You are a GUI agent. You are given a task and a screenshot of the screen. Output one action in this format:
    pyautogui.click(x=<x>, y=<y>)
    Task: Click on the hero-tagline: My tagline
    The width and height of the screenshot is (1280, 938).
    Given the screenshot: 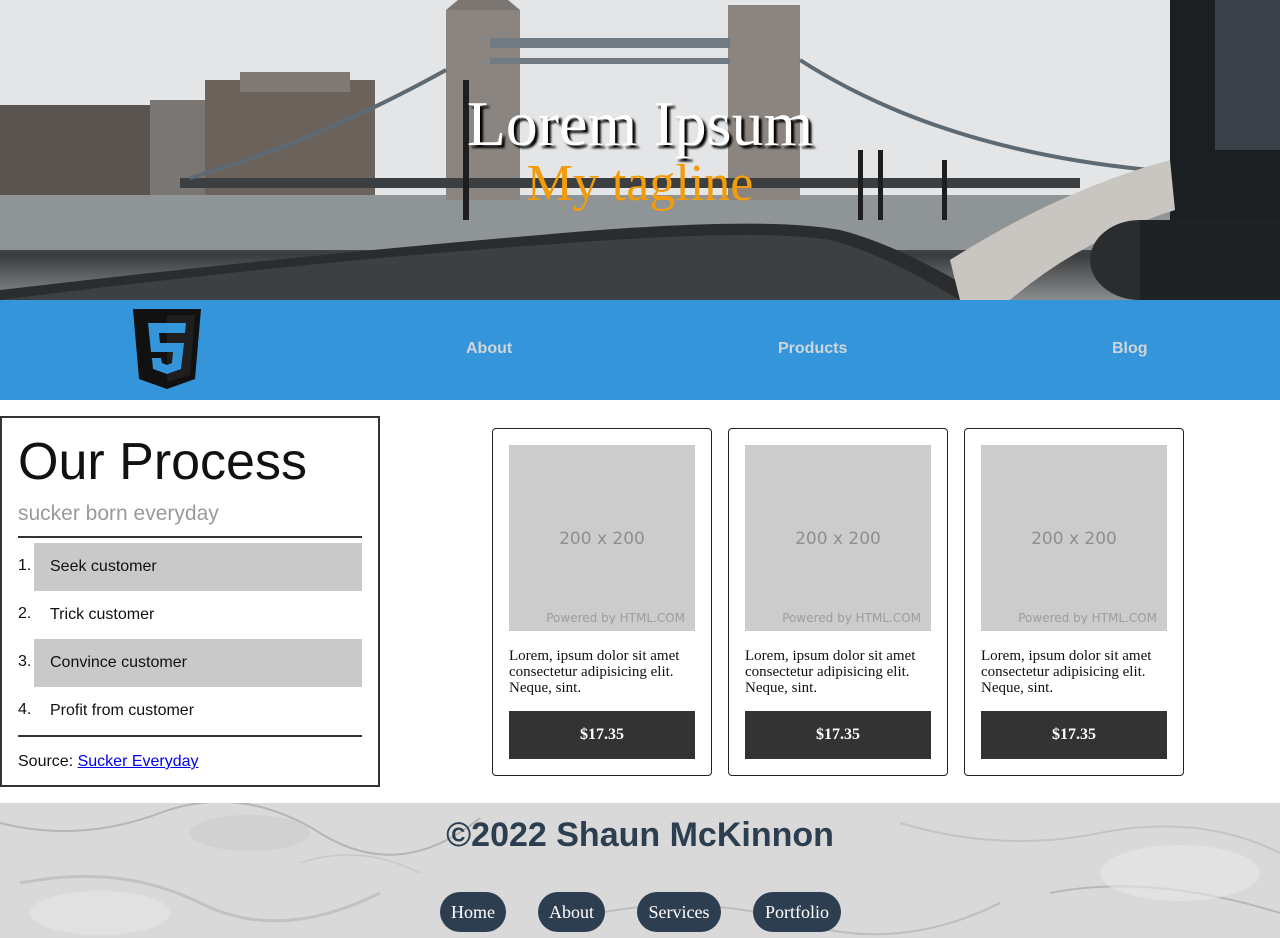 What is the action you would take?
    pyautogui.click(x=640, y=183)
    